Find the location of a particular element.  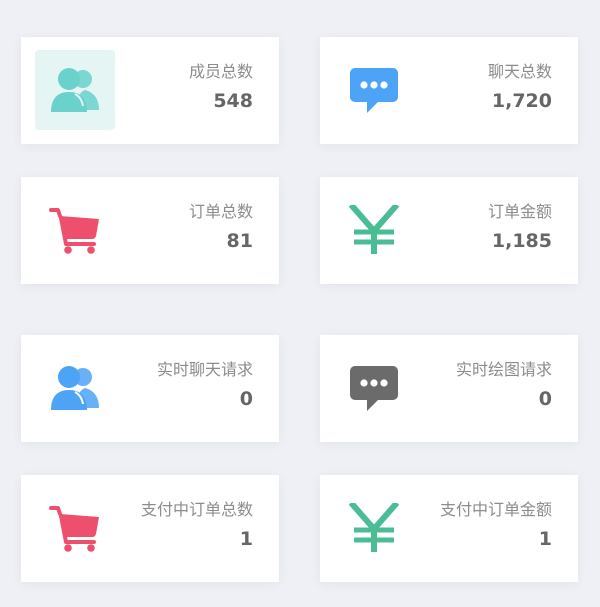

stat-label: 支付中订单金额 is located at coordinates (495, 509).